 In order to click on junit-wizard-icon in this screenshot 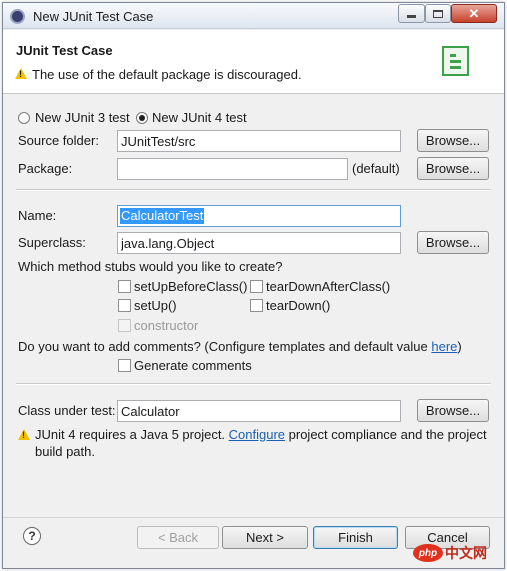, I will do `click(455, 61)`.